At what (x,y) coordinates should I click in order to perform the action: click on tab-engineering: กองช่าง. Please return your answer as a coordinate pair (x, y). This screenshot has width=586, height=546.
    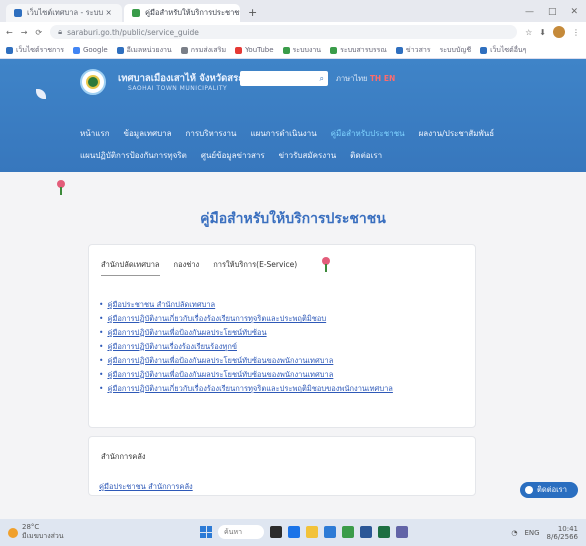
    Looking at the image, I should click on (187, 267).